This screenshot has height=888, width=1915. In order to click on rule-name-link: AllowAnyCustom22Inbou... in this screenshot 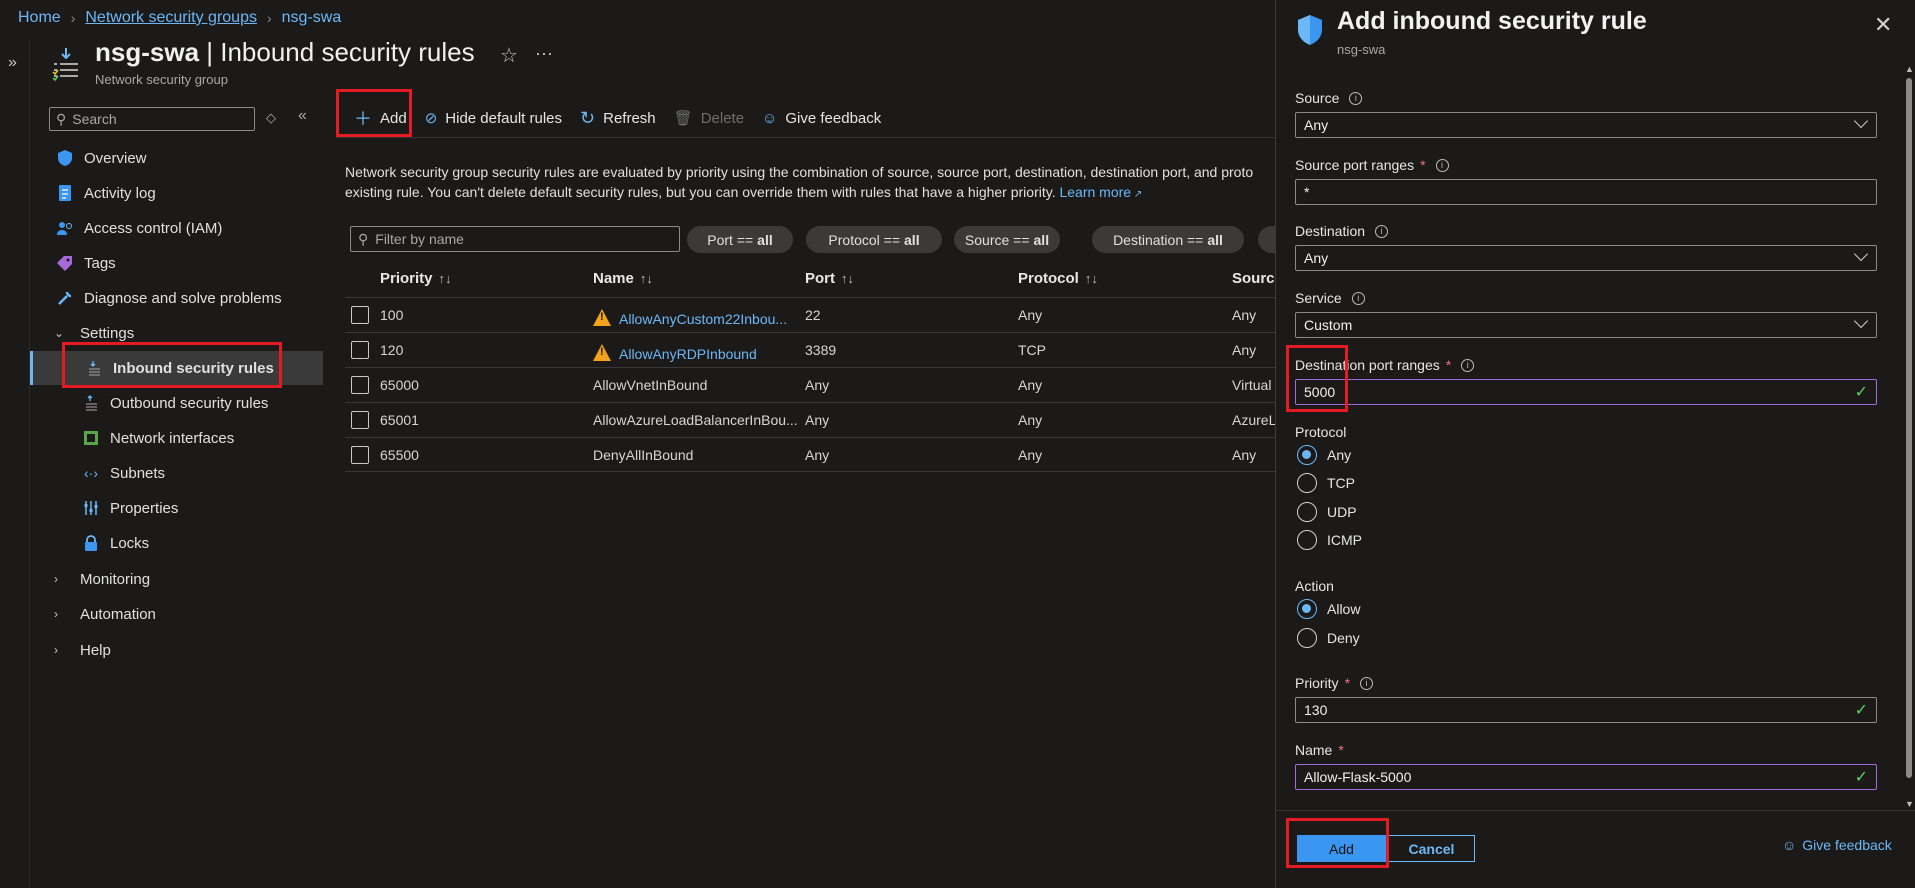, I will do `click(703, 319)`.